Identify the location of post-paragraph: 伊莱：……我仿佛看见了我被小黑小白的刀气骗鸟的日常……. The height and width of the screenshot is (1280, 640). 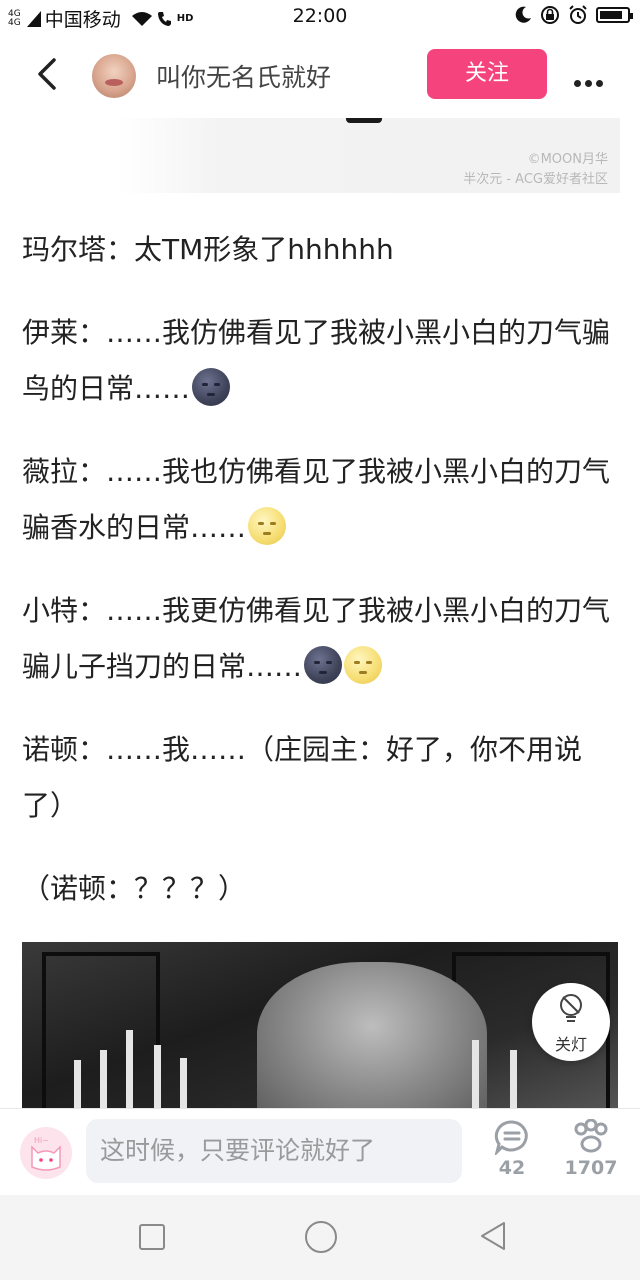
(322, 361).